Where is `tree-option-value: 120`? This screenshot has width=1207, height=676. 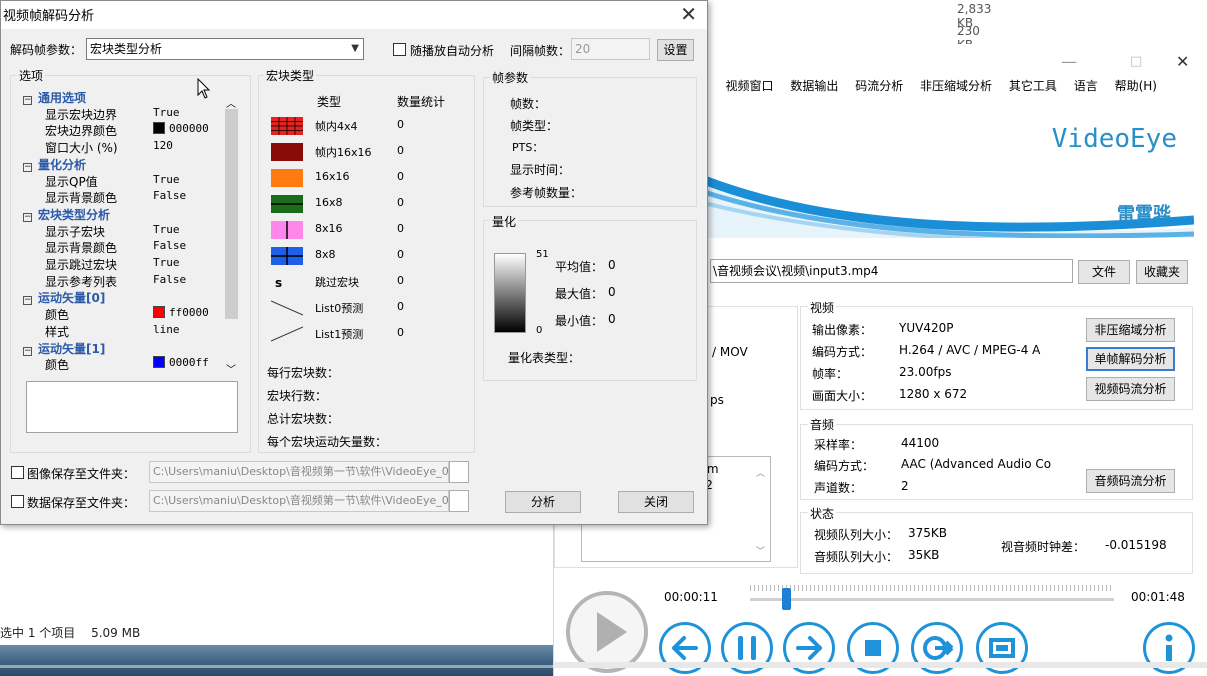
tree-option-value: 120 is located at coordinates (163, 145).